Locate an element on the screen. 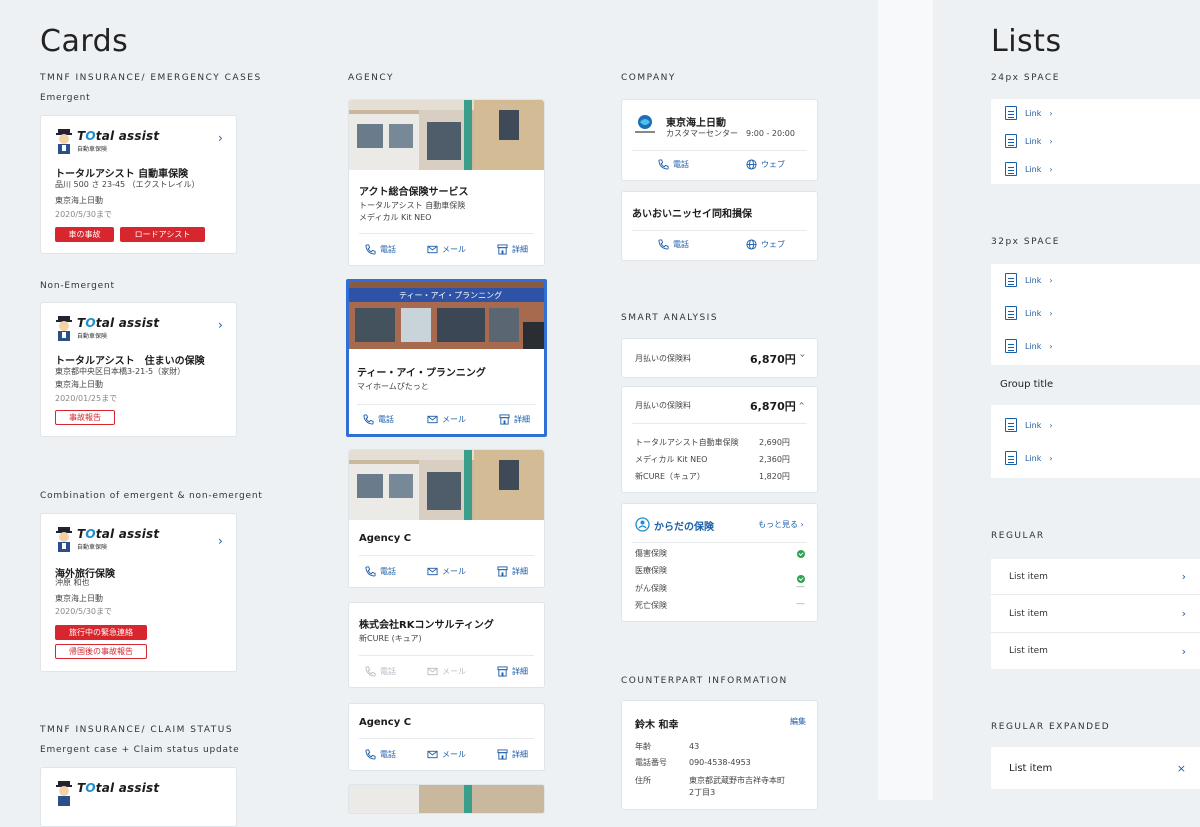 This screenshot has height=827, width=1200. breakdown-value: 2,690円 is located at coordinates (774, 442).